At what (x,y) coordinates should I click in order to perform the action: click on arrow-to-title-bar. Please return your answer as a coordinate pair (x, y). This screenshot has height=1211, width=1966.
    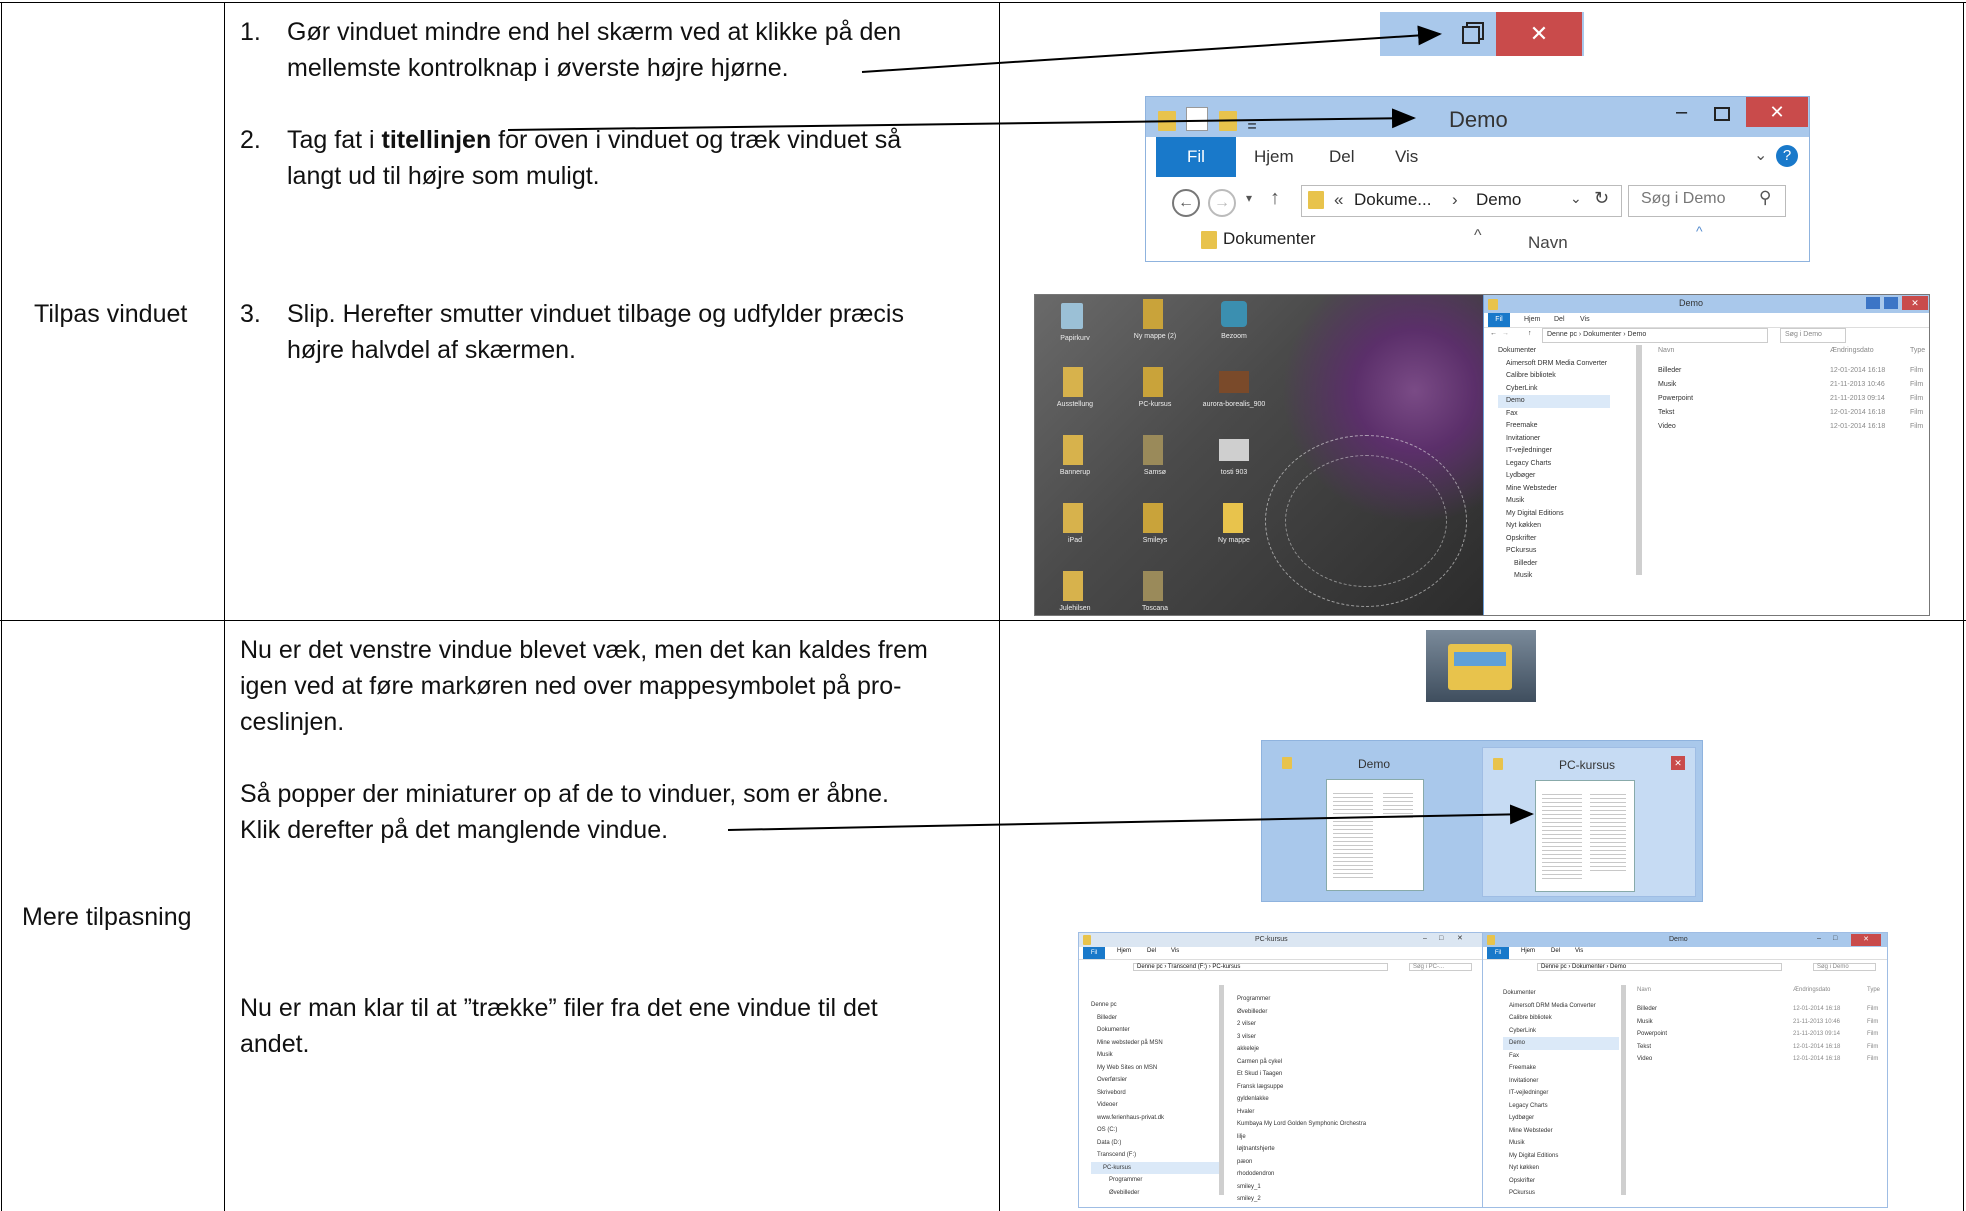
    Looking at the image, I should click on (961, 119).